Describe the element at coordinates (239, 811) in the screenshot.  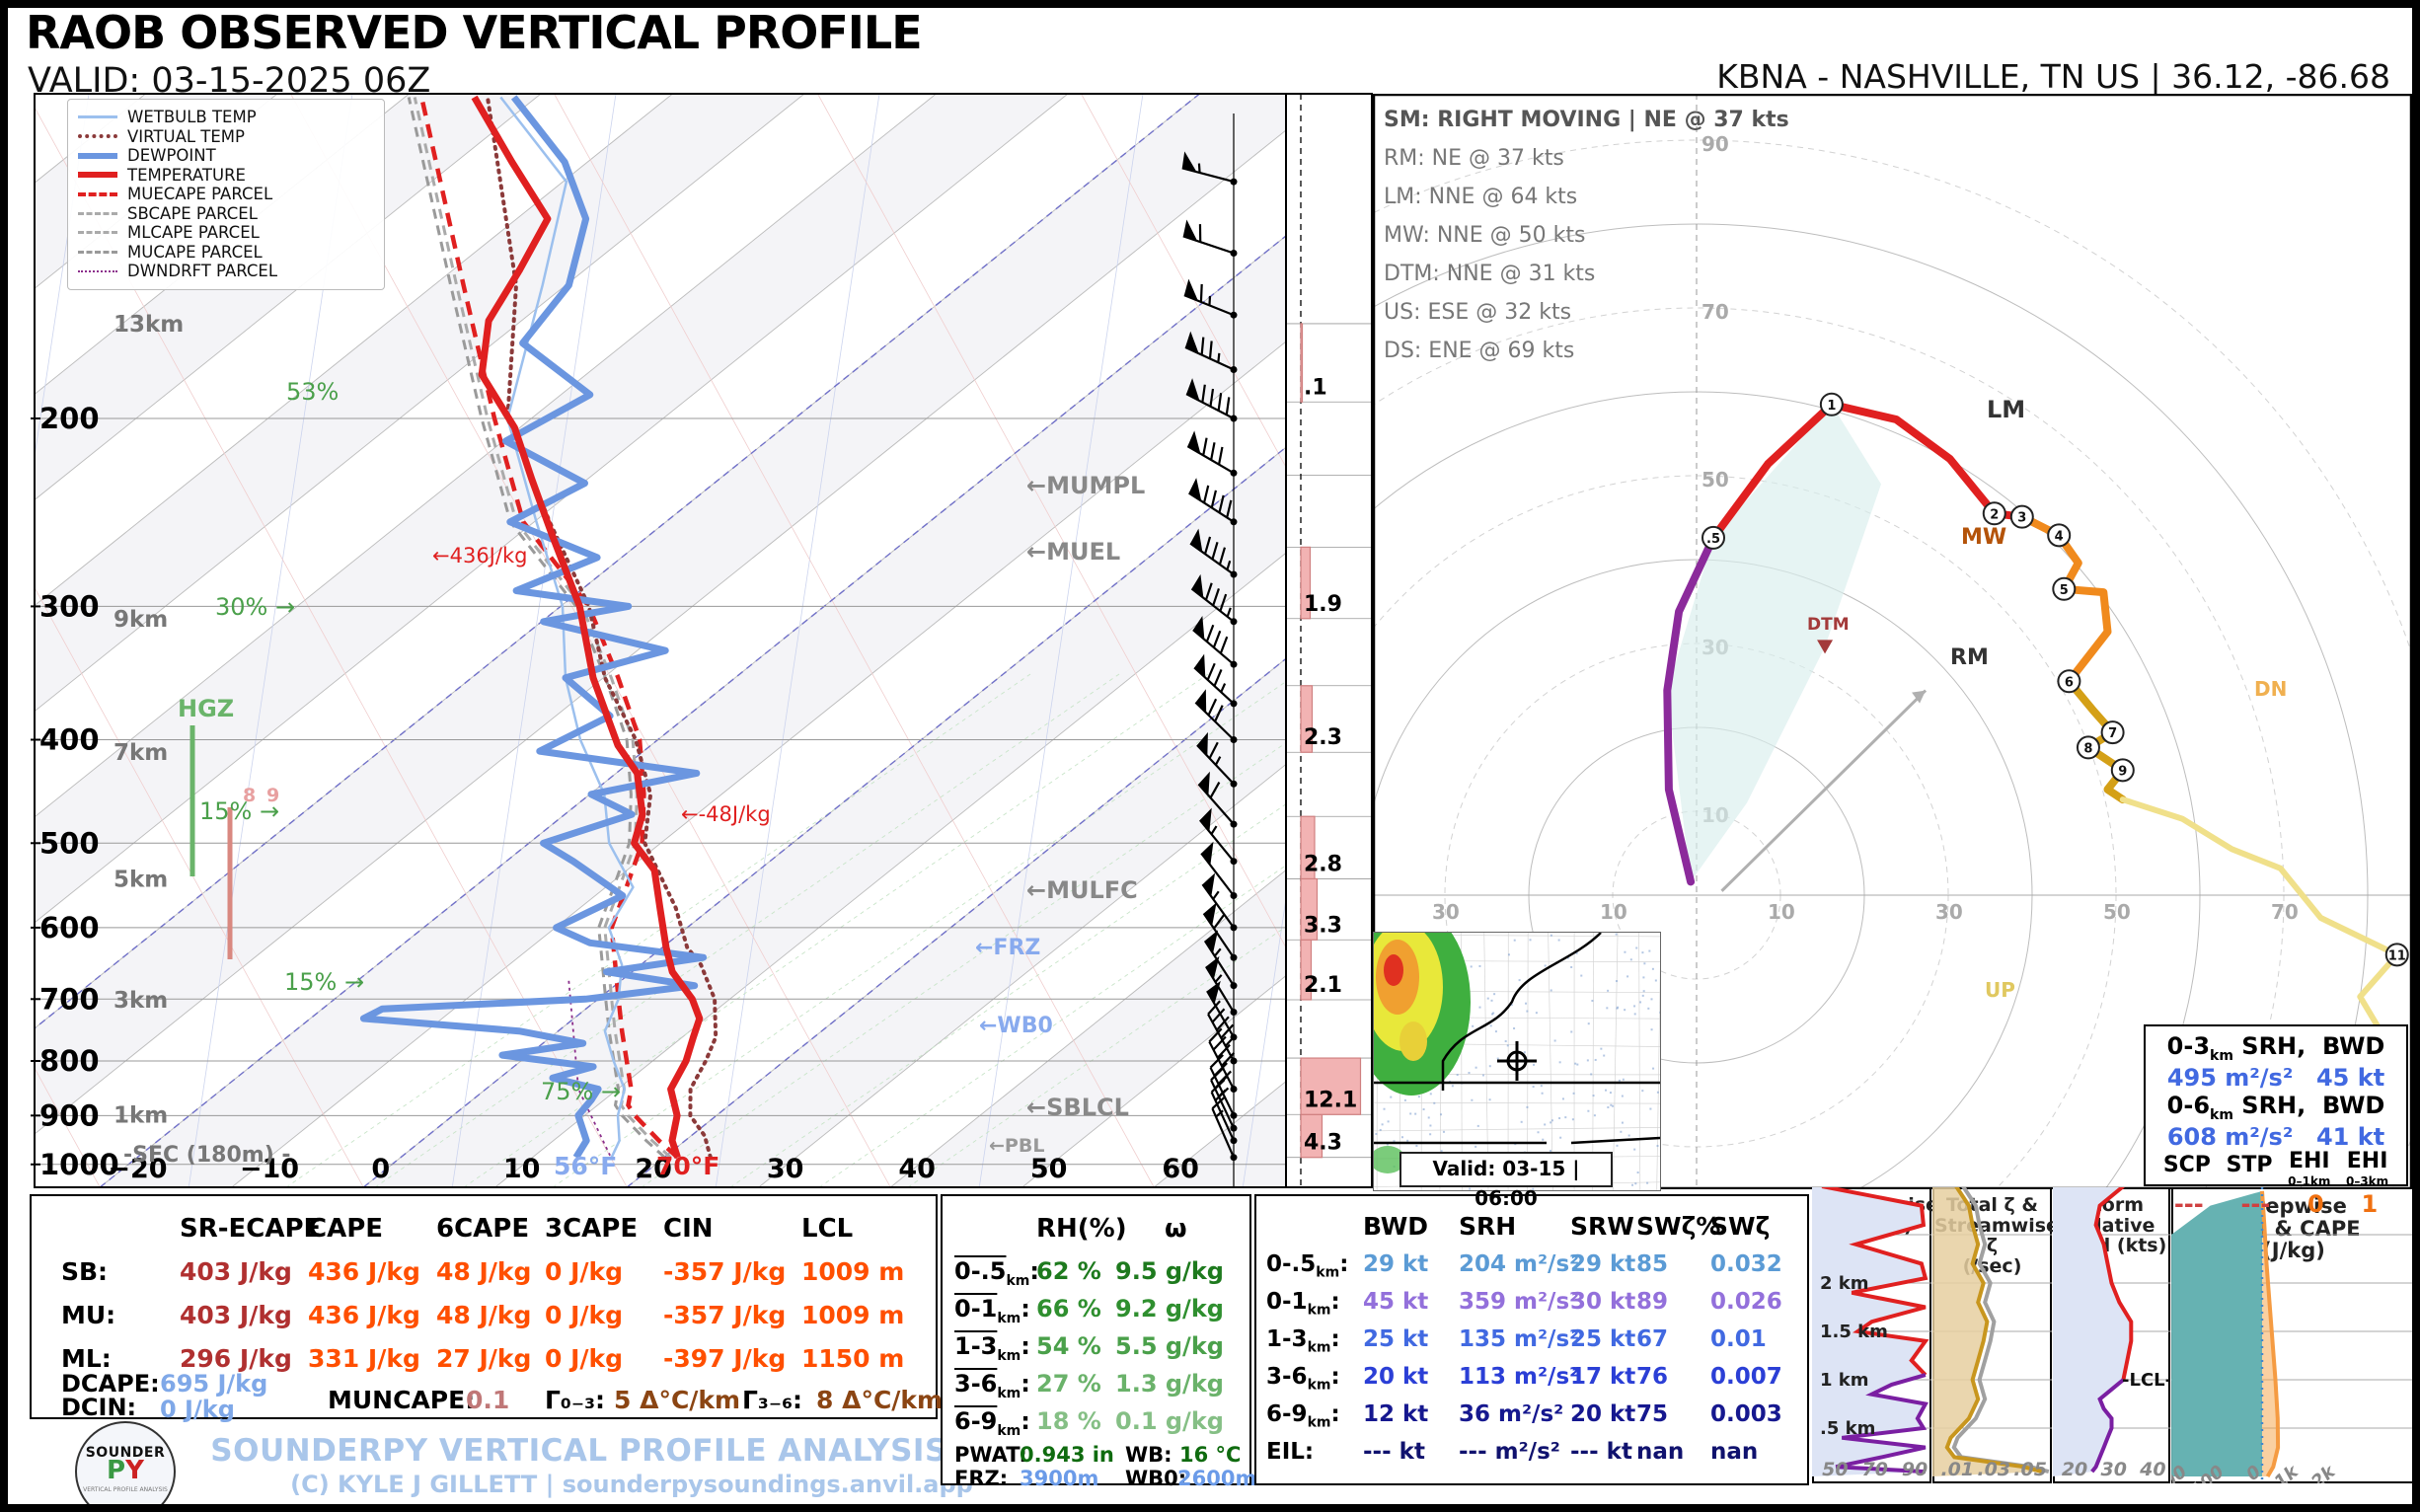
I see `svg-text: 15% →` at that location.